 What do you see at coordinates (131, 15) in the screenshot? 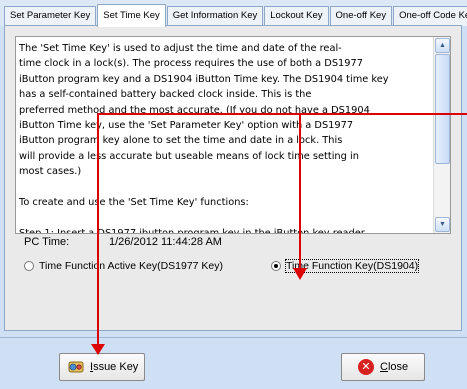
I see `tab-set-time-key: Set Time Key` at bounding box center [131, 15].